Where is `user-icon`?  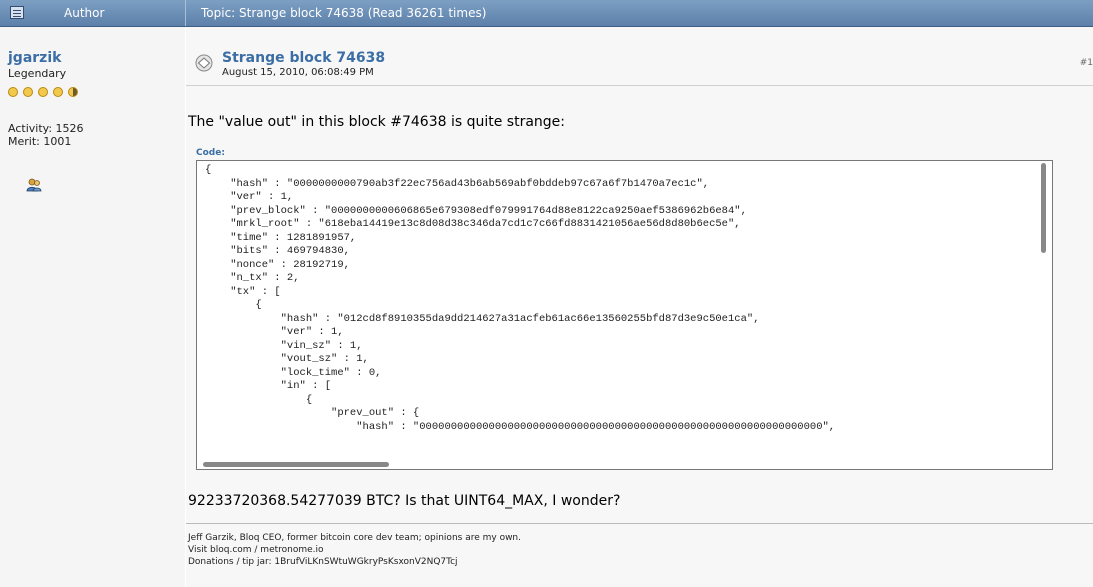 user-icon is located at coordinates (34, 185).